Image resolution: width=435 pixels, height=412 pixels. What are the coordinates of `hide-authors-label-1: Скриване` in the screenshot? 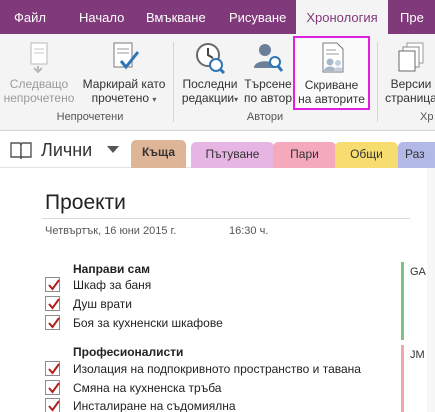 It's located at (331, 85).